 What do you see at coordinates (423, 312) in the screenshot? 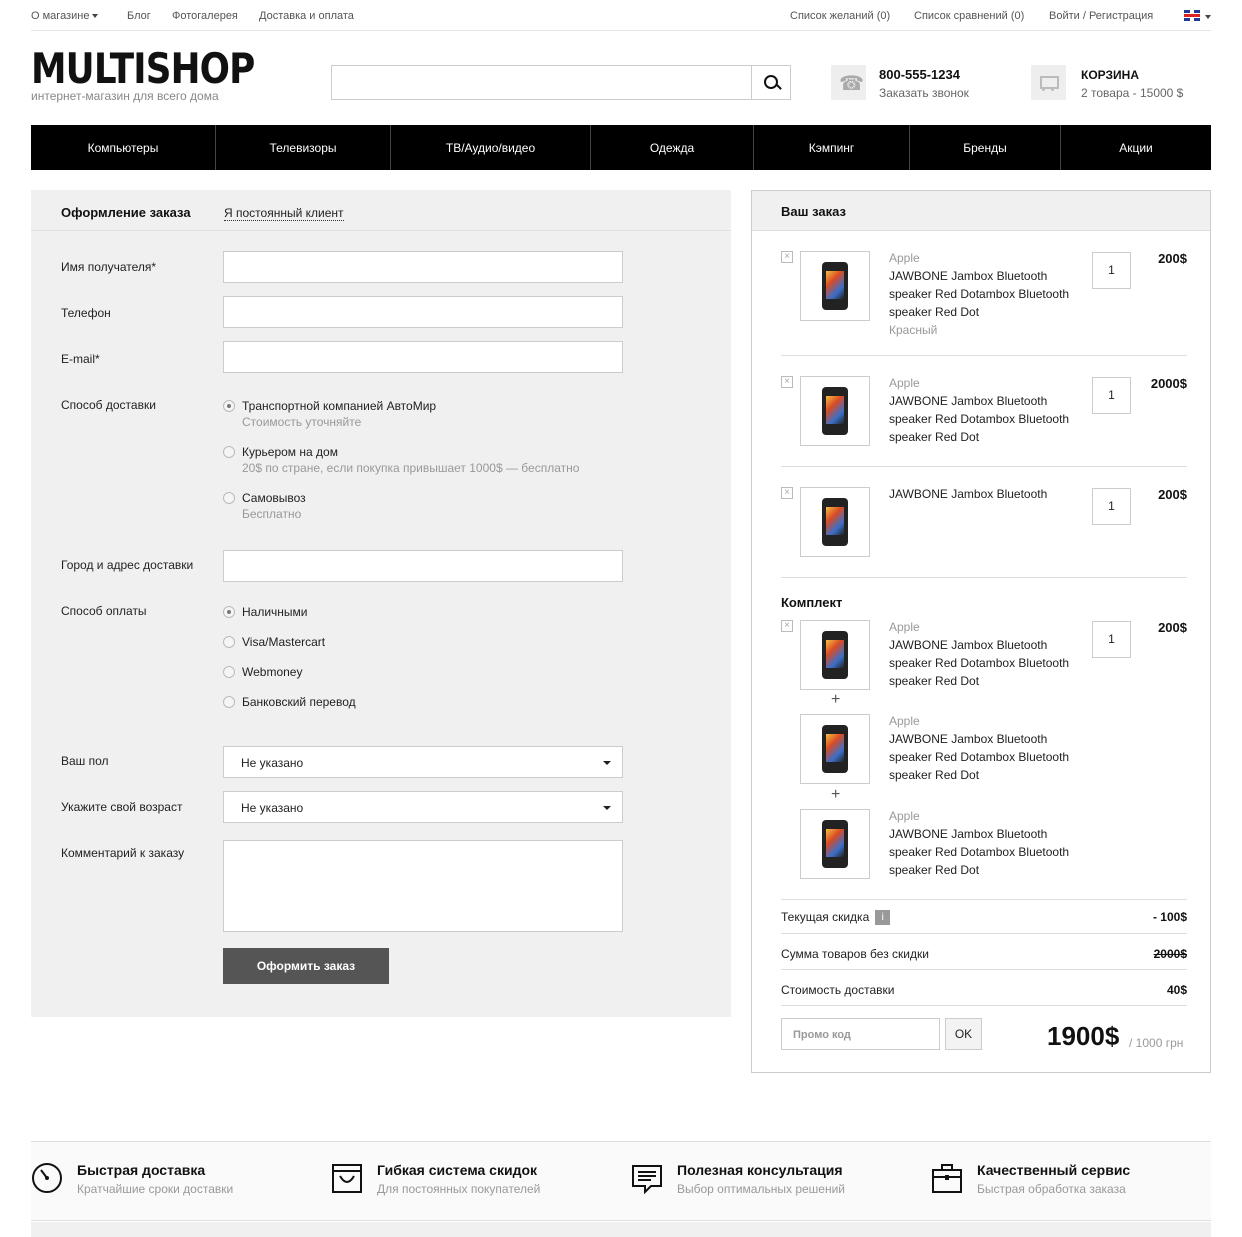
I see `phone-field` at bounding box center [423, 312].